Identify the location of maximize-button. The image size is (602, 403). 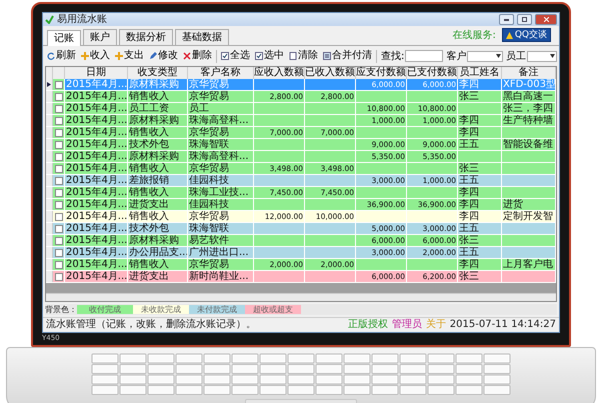
(524, 19).